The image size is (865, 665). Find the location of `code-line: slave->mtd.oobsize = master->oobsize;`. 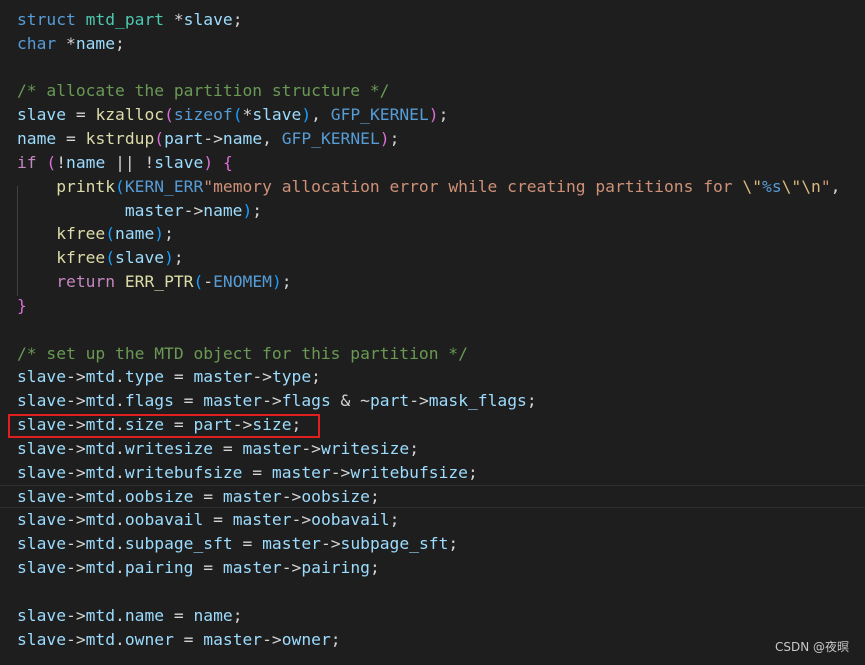

code-line: slave->mtd.oobsize = master->oobsize; is located at coordinates (432, 496).